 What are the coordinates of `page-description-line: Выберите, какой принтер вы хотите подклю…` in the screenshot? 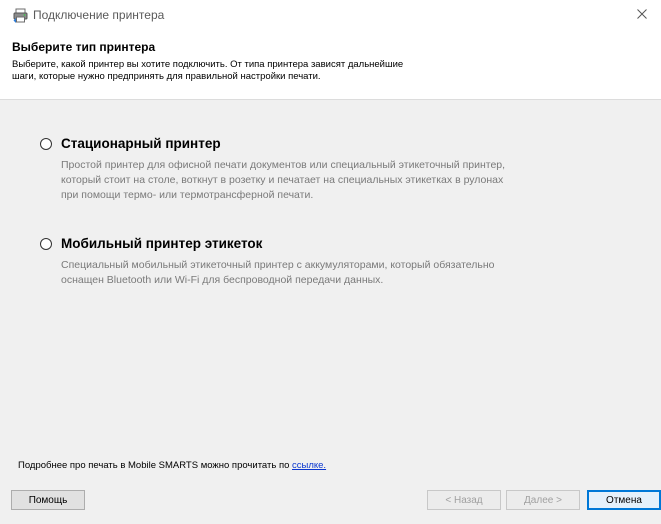 It's located at (208, 64).